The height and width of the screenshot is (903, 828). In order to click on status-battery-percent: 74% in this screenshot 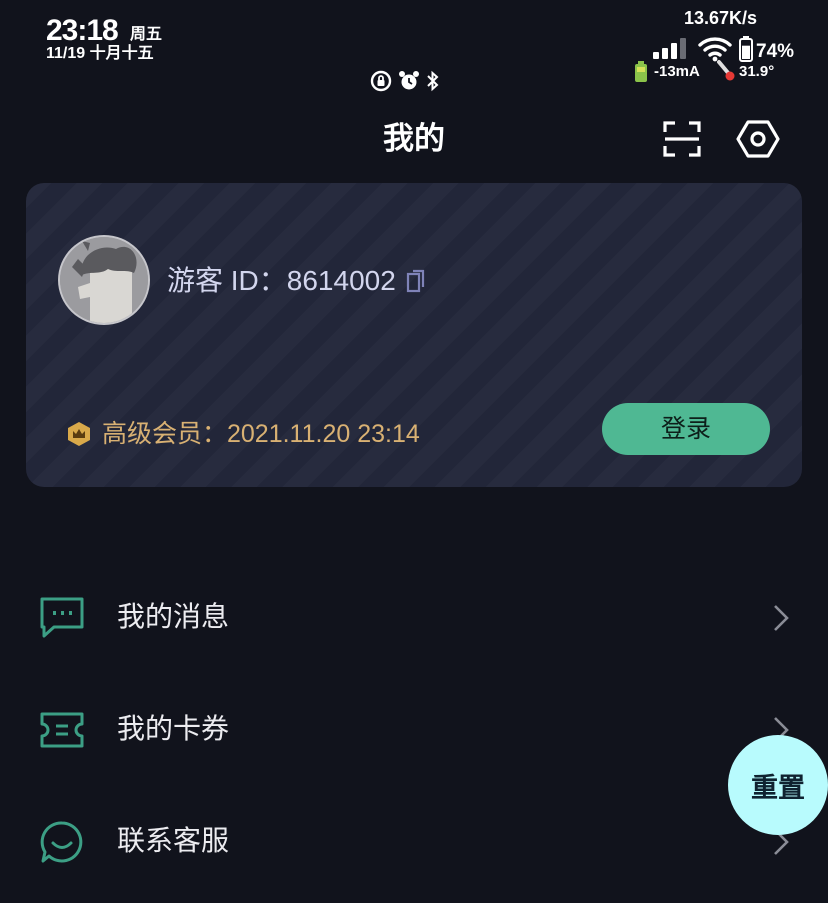, I will do `click(775, 51)`.